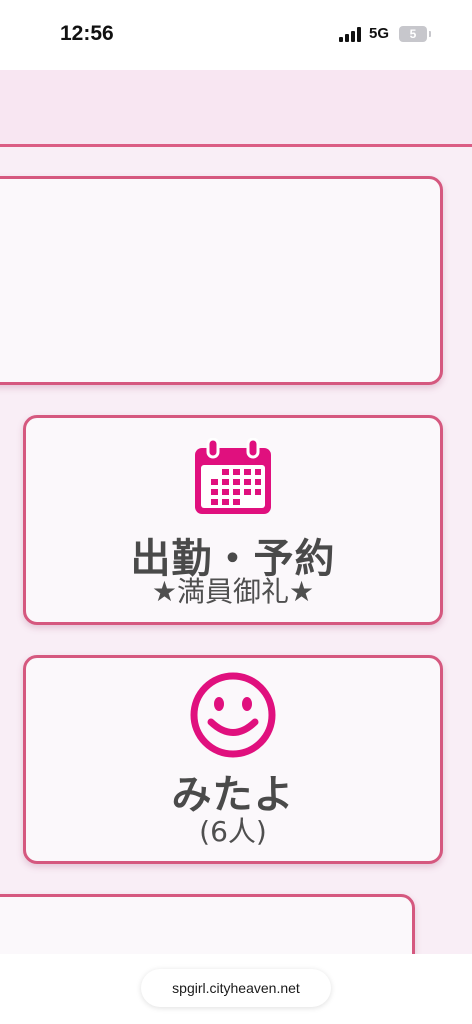 The height and width of the screenshot is (1024, 472). I want to click on browser-url-bar: spgirl.cityheaven.net, so click(236, 989).